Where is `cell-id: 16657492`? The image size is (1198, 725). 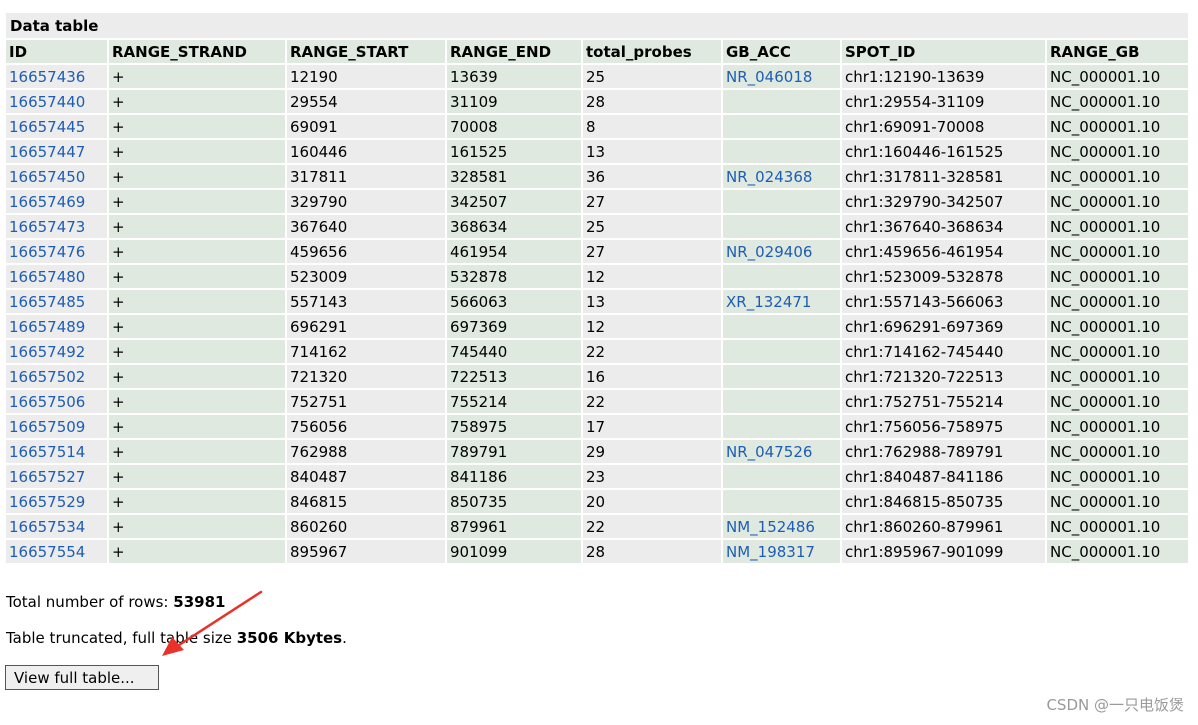
cell-id: 16657492 is located at coordinates (56, 351).